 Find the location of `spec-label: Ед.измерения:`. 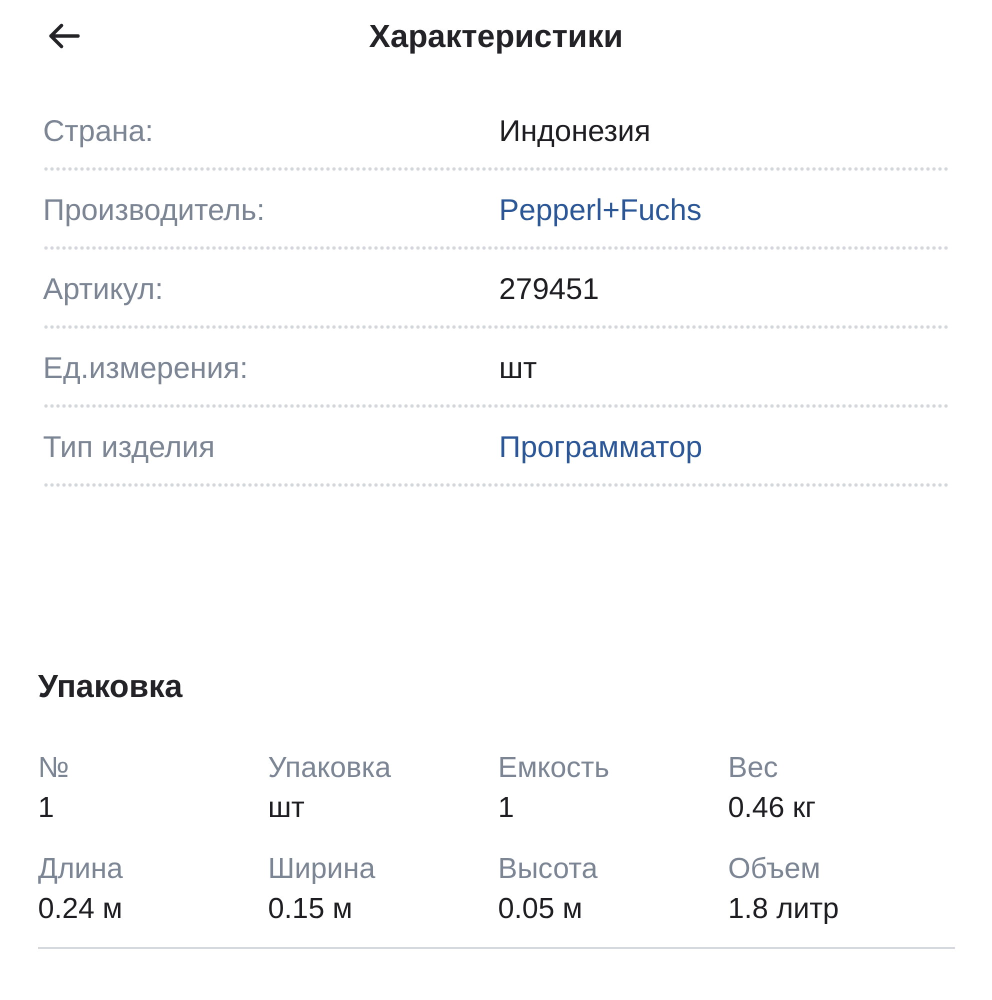

spec-label: Ед.измерения: is located at coordinates (145, 369).